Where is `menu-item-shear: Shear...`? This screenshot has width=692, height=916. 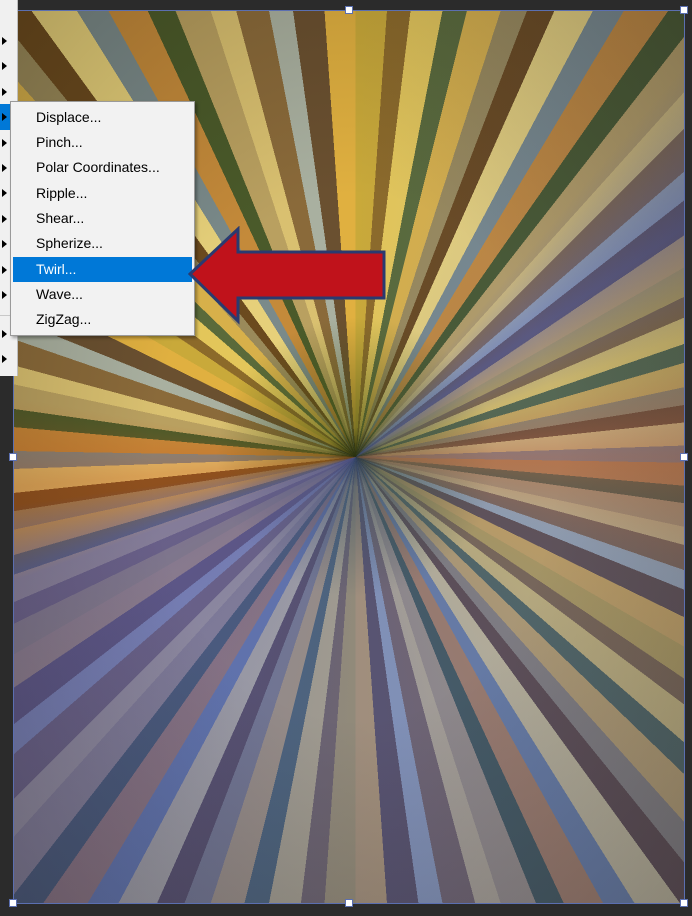
menu-item-shear: Shear... is located at coordinates (102, 218).